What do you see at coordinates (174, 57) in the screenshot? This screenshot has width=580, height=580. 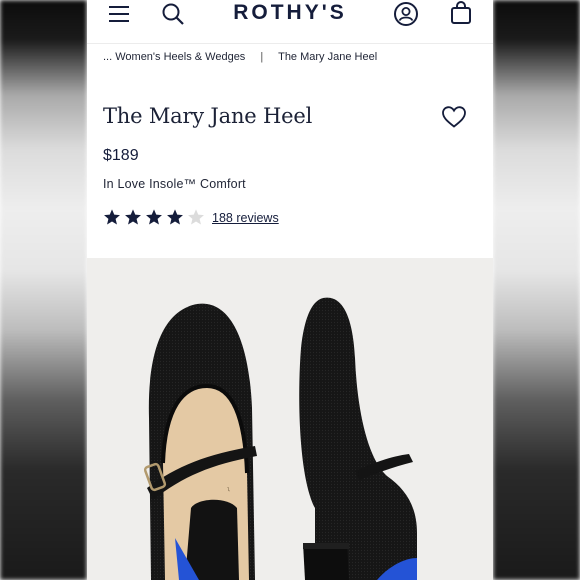 I see `breadcrumb-item-category: ... Women's Heels & Wedges` at bounding box center [174, 57].